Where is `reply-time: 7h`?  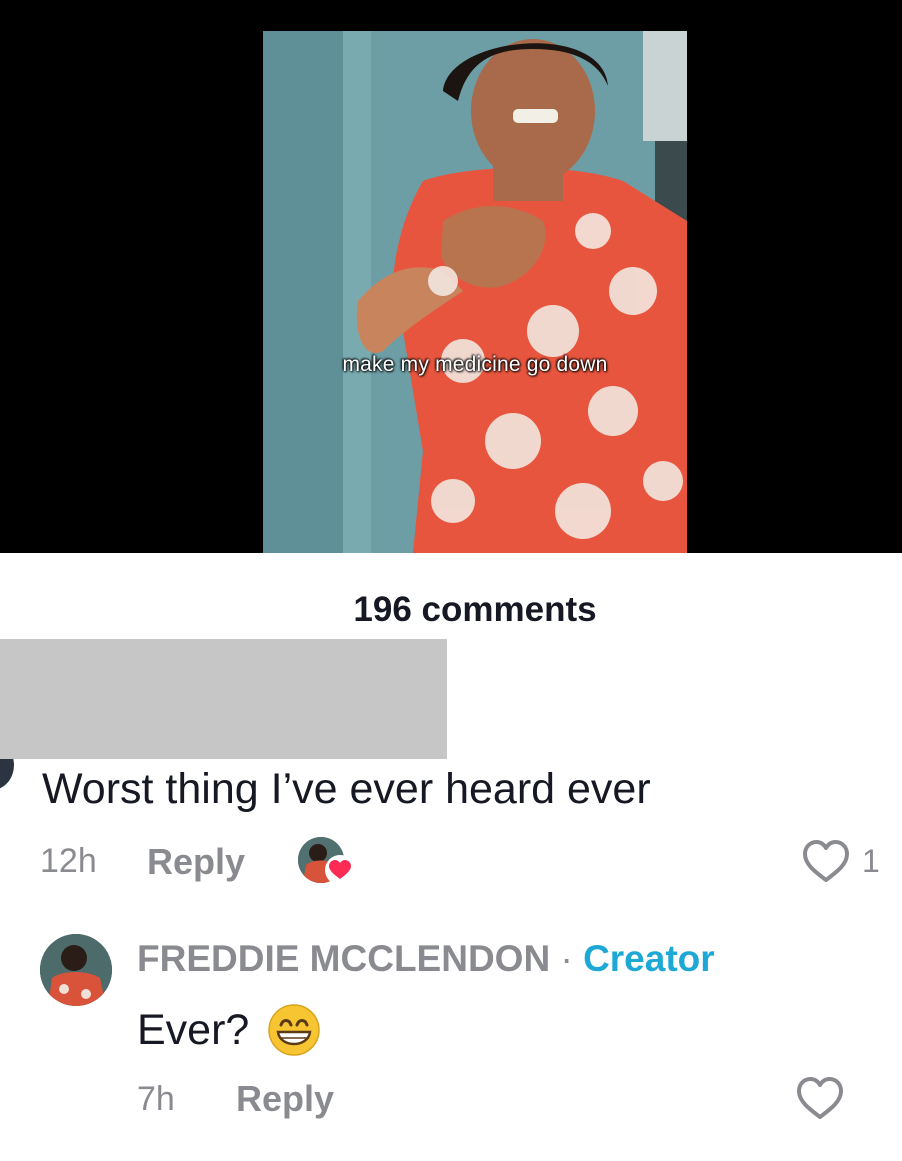
reply-time: 7h is located at coordinates (156, 1099).